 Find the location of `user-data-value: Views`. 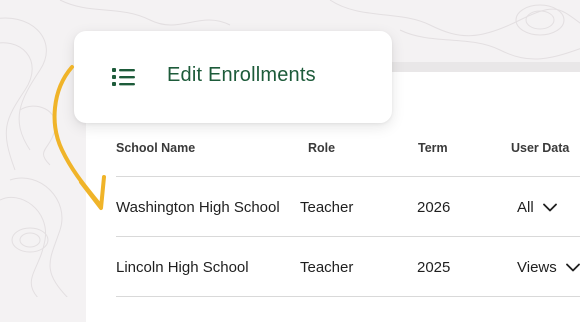

user-data-value: Views is located at coordinates (537, 267).